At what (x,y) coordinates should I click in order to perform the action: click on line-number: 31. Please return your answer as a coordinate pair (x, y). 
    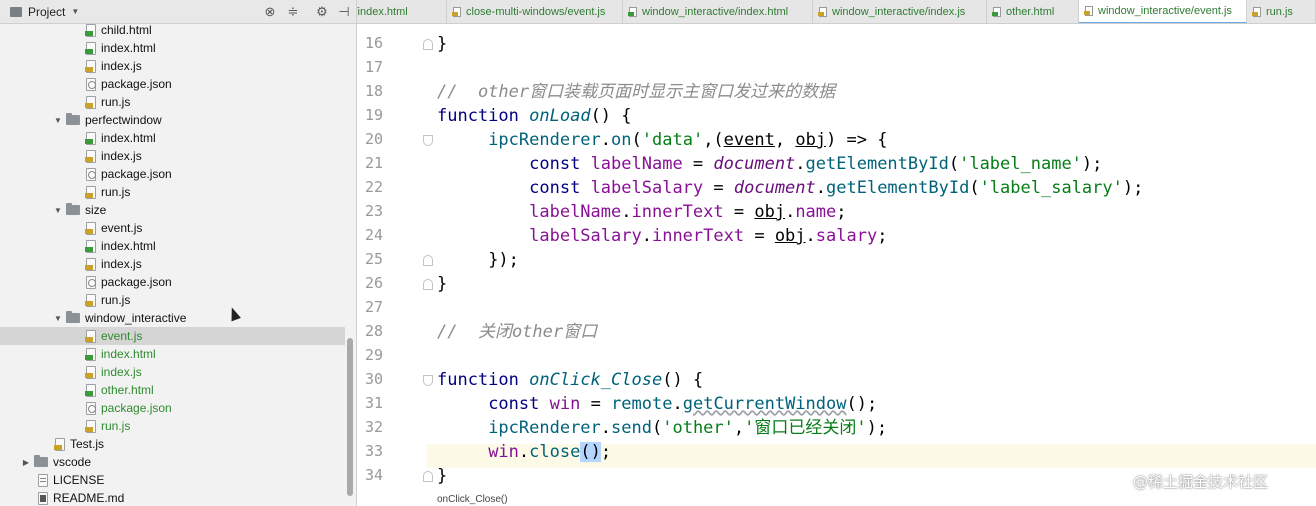
    Looking at the image, I should click on (373, 403).